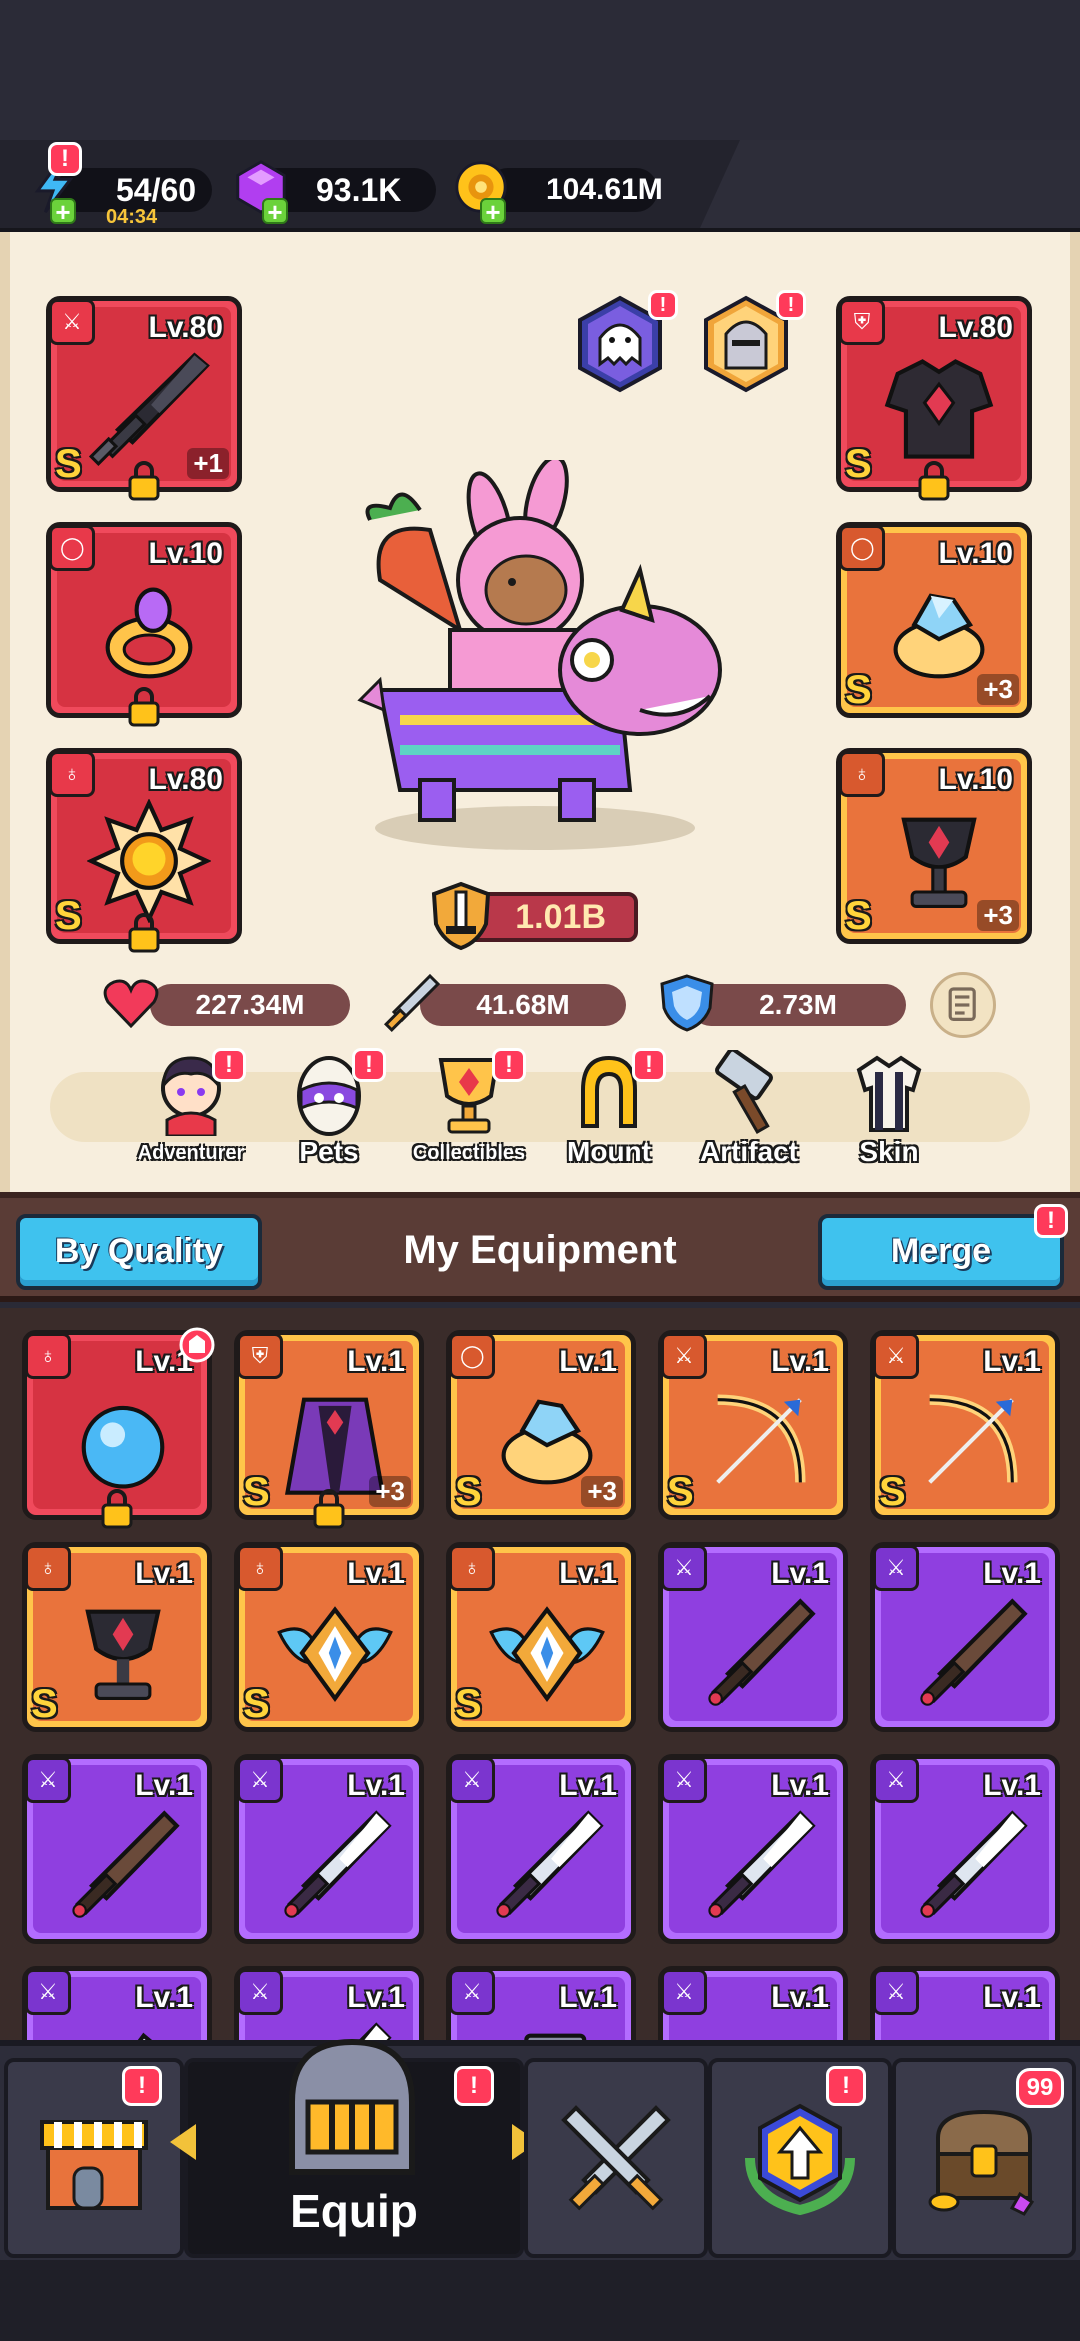  I want to click on equipped-armor-slot: ⛨ Lv.80 S, so click(934, 398).